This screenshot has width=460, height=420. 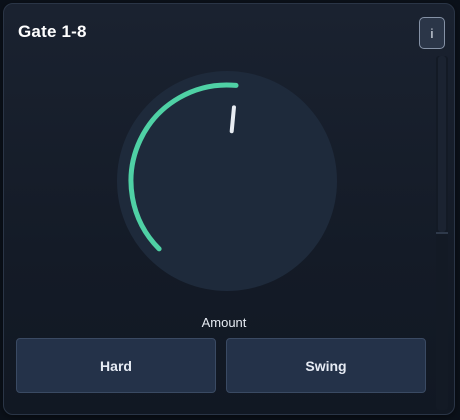 What do you see at coordinates (442, 144) in the screenshot?
I see `scrollbar-thumb` at bounding box center [442, 144].